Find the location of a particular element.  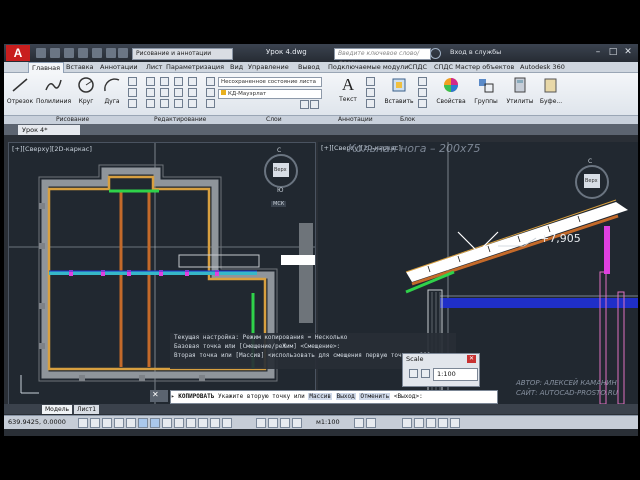

scale-select: 1:100 is located at coordinates (455, 374).